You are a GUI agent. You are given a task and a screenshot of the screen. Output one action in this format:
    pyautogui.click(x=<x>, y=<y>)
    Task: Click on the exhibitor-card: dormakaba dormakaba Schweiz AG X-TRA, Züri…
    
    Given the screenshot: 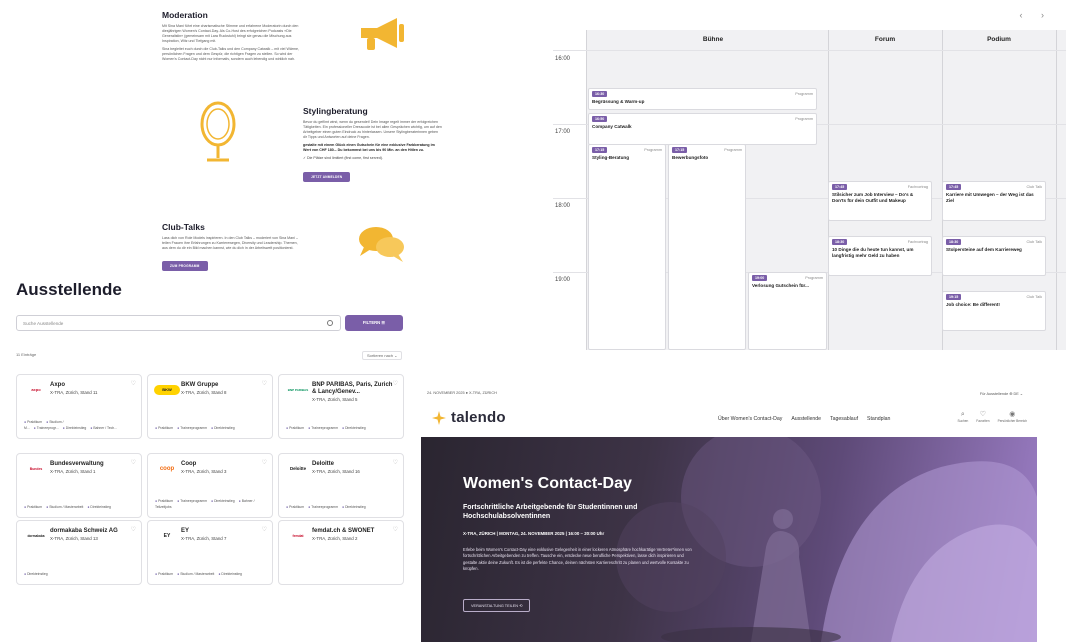 What is the action you would take?
    pyautogui.click(x=79, y=552)
    